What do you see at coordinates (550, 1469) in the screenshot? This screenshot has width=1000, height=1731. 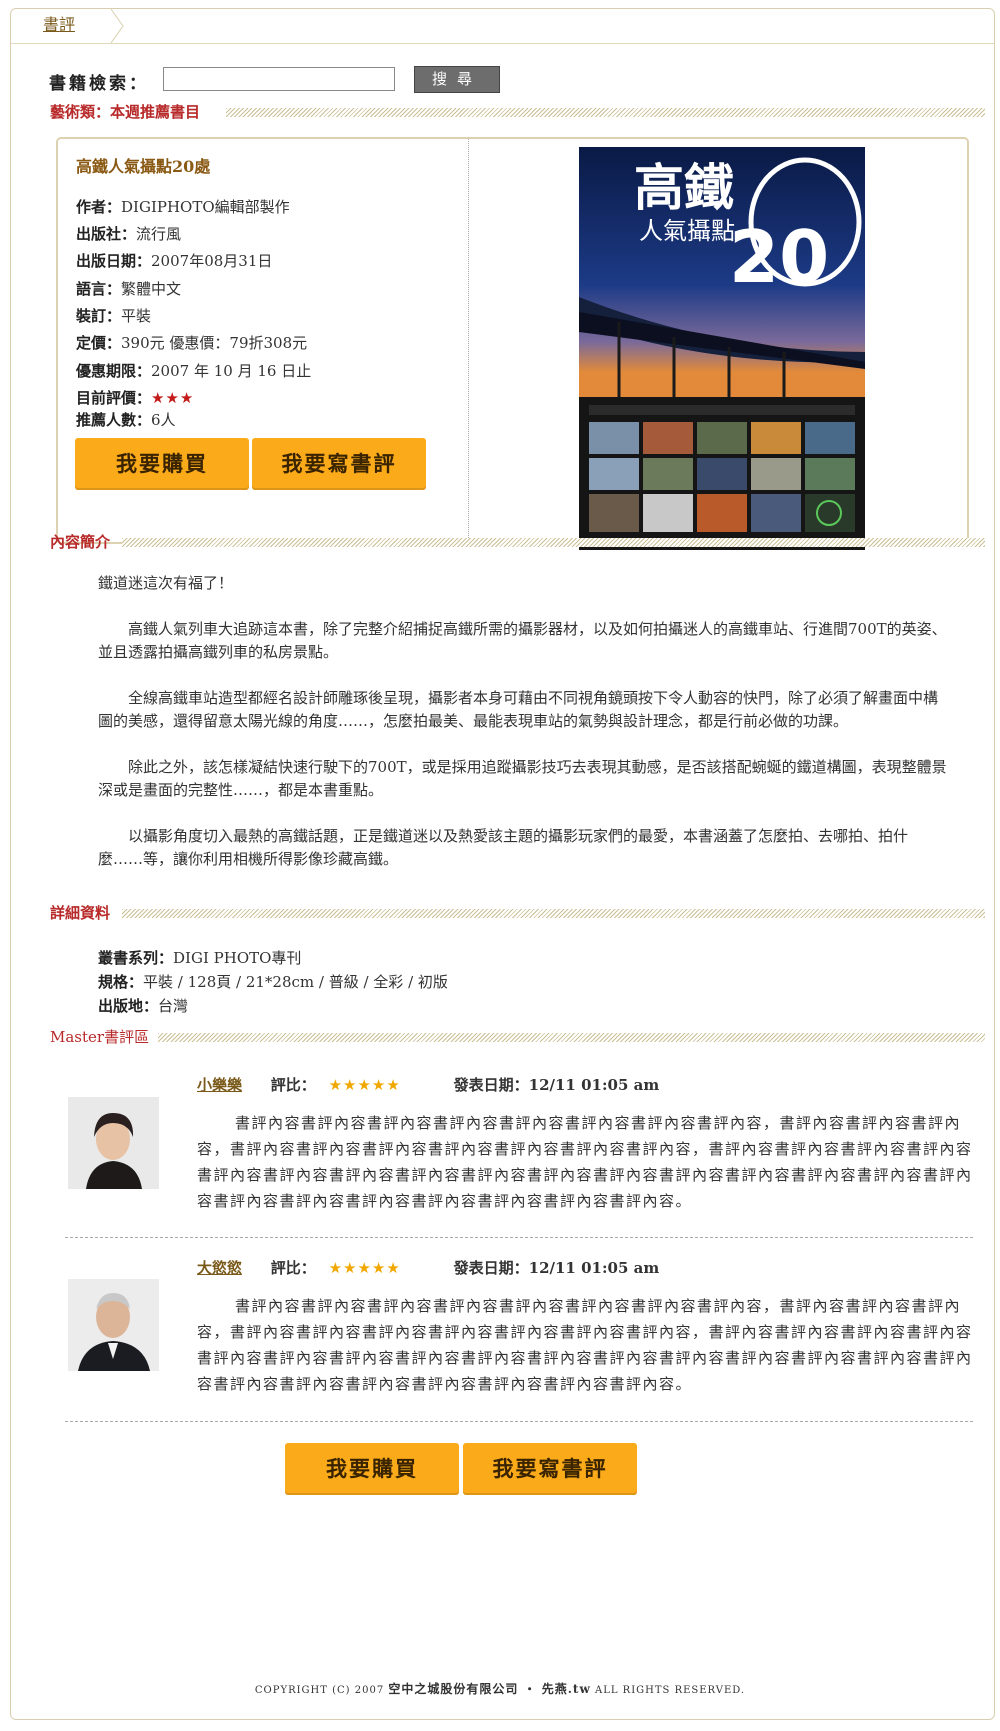 I see `bottom-write-review-button: 我要寫書評` at bounding box center [550, 1469].